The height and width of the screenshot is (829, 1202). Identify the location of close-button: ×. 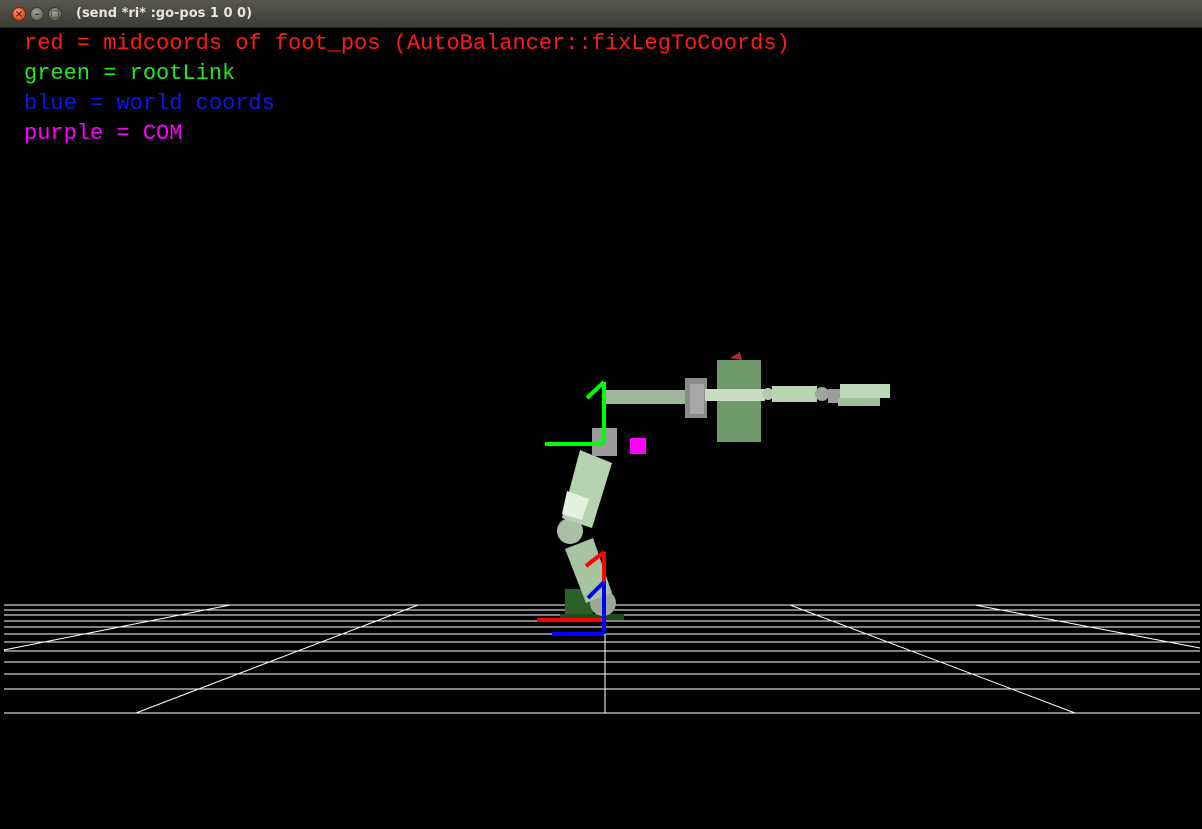
(19, 14).